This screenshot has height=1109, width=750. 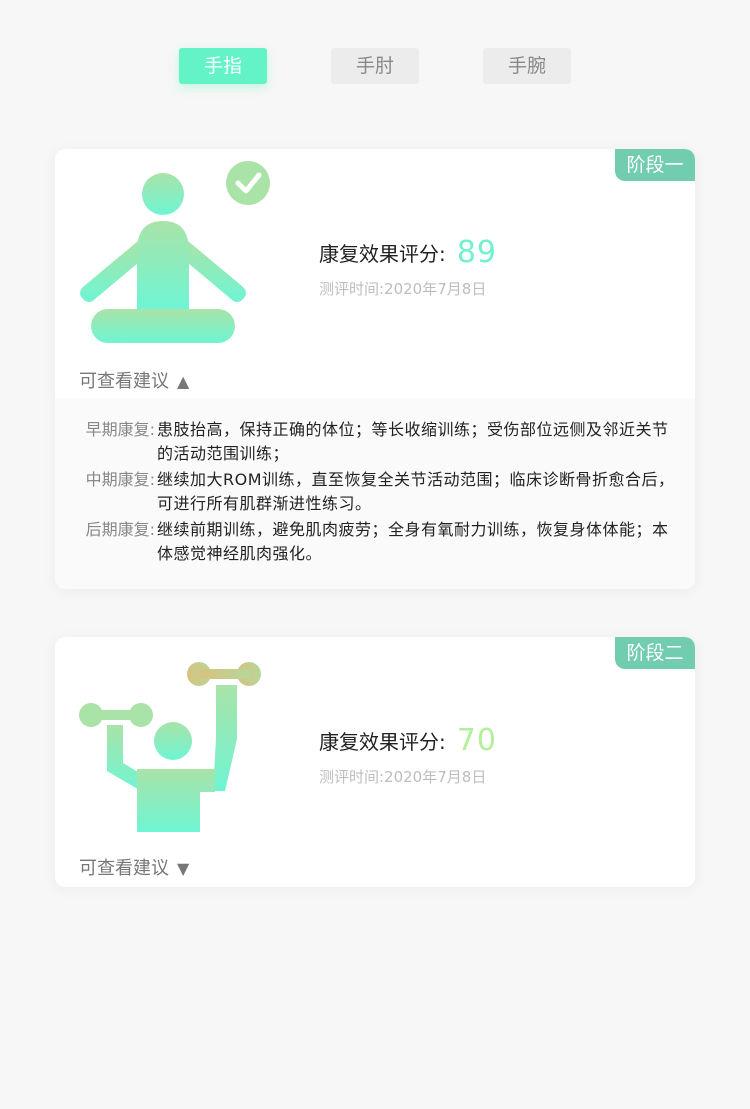 I want to click on advice-text: 患肢抬高，保持正确的体位；等长收缩训练；受伤部位远侧及邻近关节的活动范围训练；, so click(x=413, y=441).